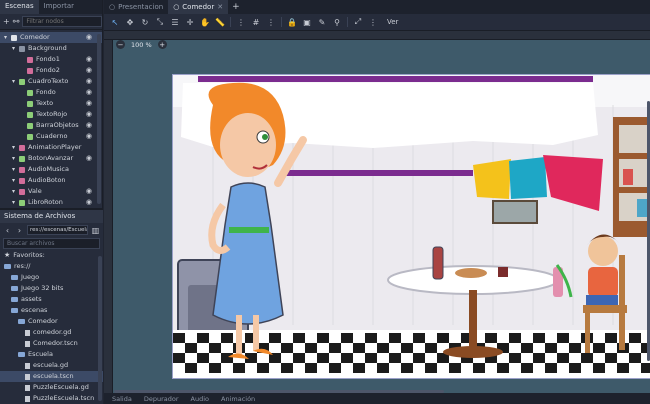 The width and height of the screenshot is (650, 404). What do you see at coordinates (51, 398) in the screenshot?
I see `filesystem-row: PuzzleEscuela.tscn` at bounding box center [51, 398].